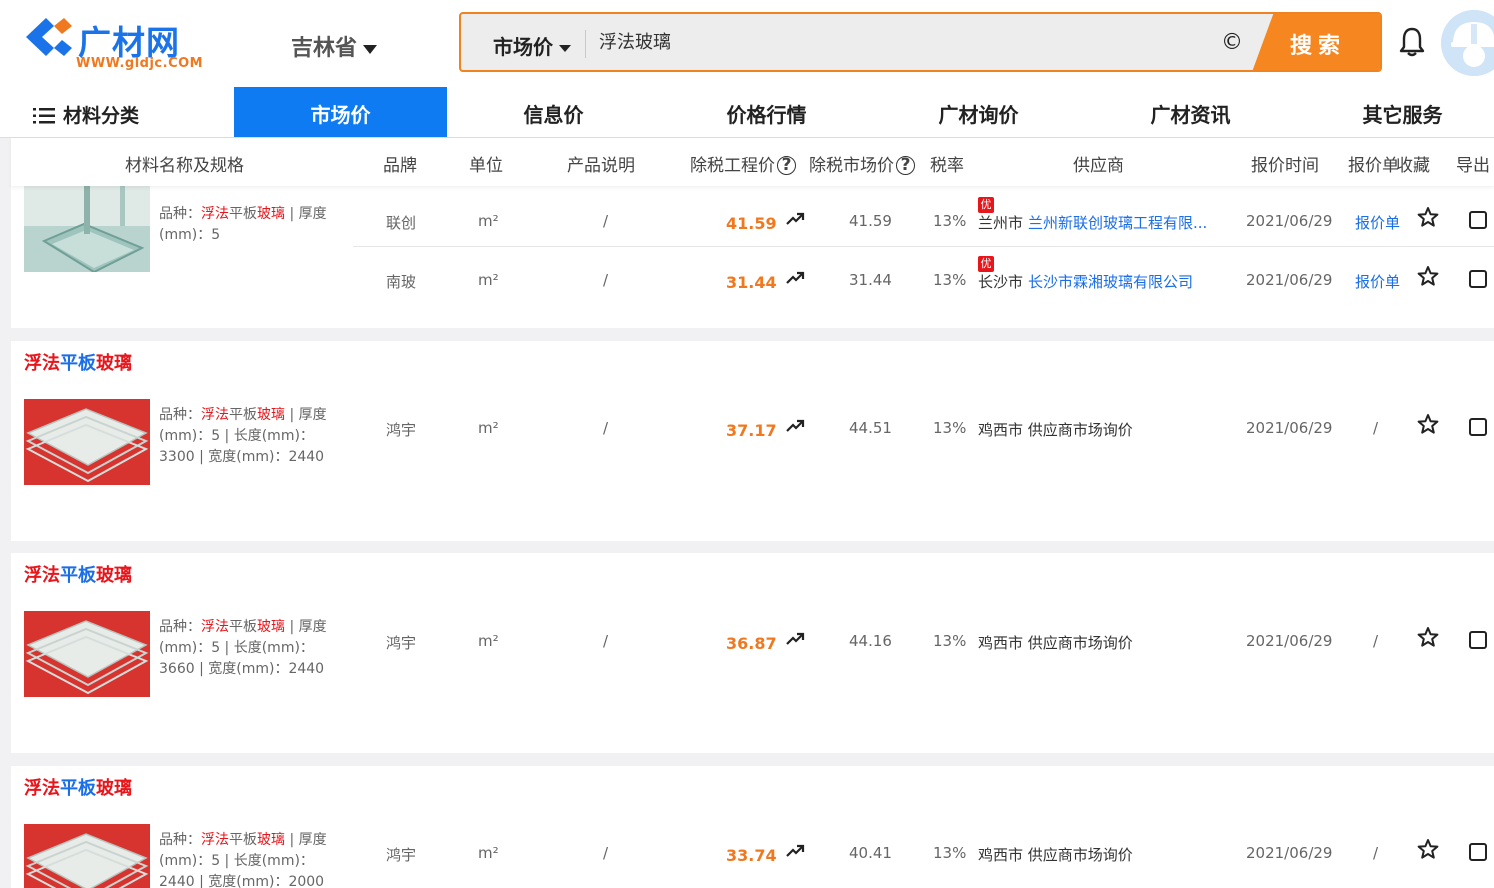 The height and width of the screenshot is (888, 1494). Describe the element at coordinates (1232, 42) in the screenshot. I see `clear-icon: ©` at that location.